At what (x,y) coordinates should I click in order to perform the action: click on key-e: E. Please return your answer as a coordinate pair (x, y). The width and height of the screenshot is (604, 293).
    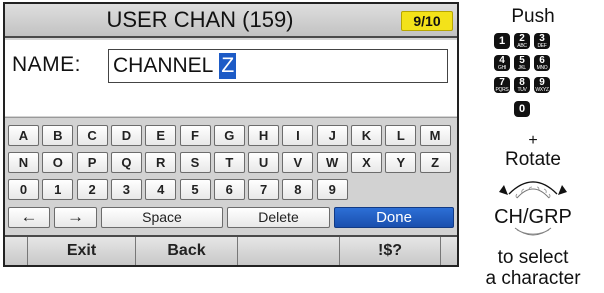
    Looking at the image, I should click on (161, 135).